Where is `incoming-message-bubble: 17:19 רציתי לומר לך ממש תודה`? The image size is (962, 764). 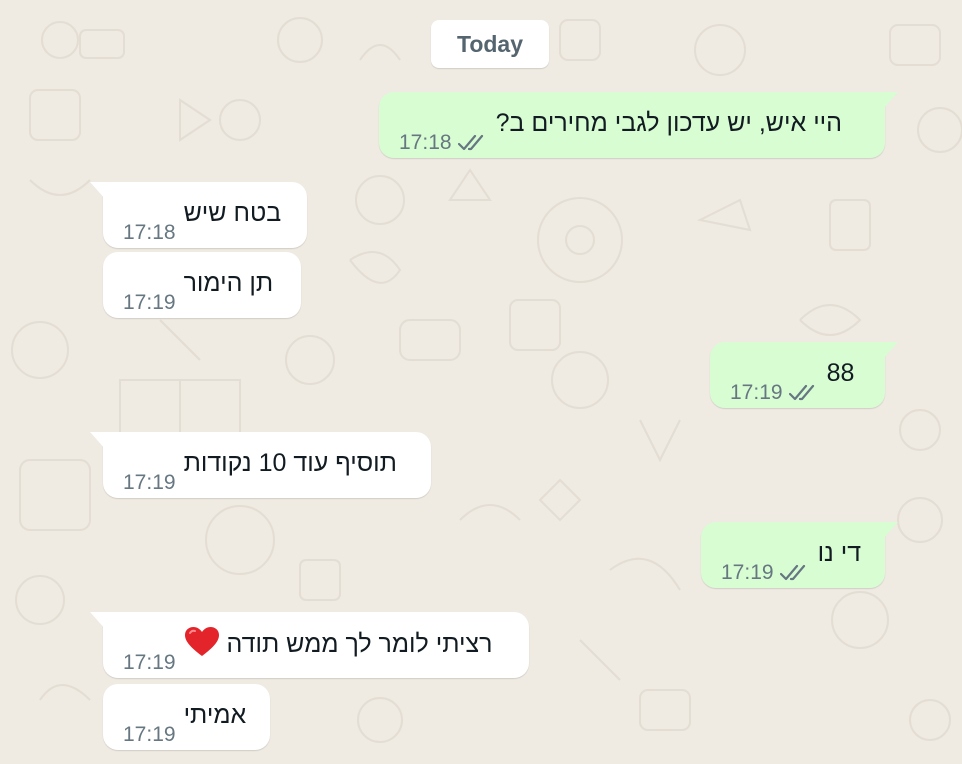 incoming-message-bubble: 17:19 רציתי לומר לך ממש תודה is located at coordinates (309, 645).